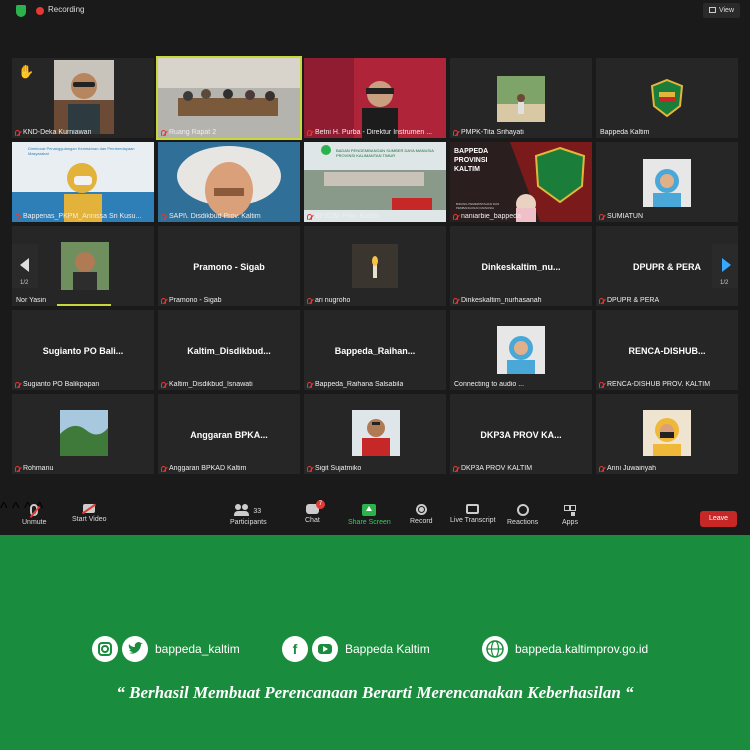 Image resolution: width=750 pixels, height=750 pixels. What do you see at coordinates (718, 519) in the screenshot?
I see `leave-button: Leave` at bounding box center [718, 519].